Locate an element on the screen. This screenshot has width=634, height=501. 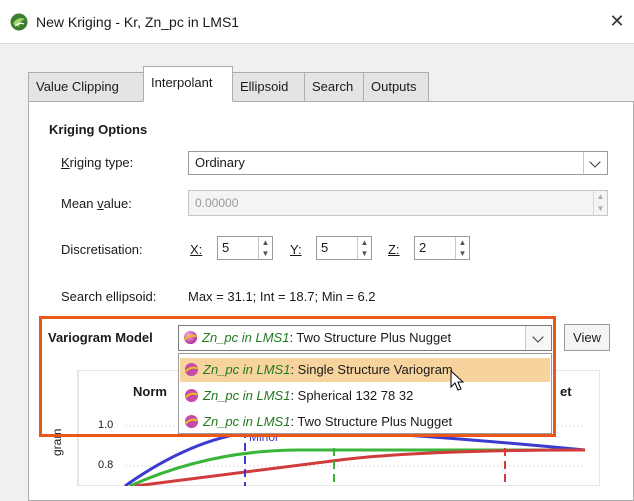
variogram-model-label: Variogram Model is located at coordinates (100, 337).